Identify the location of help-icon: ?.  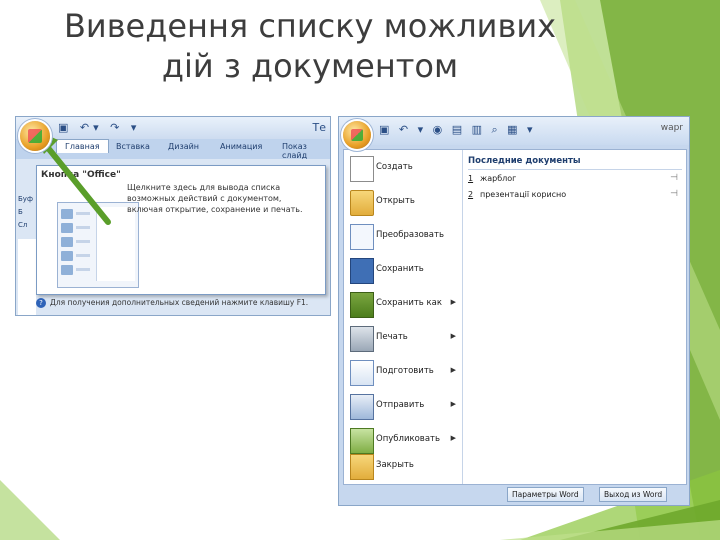
(41, 303).